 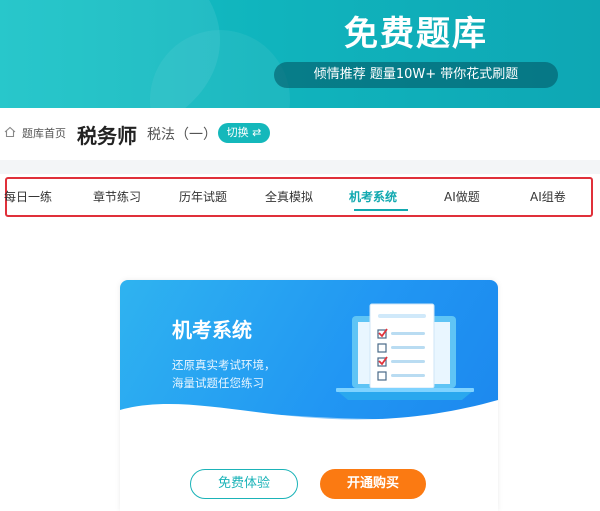 What do you see at coordinates (117, 196) in the screenshot?
I see `tab-chapter-practice: 章节练习` at bounding box center [117, 196].